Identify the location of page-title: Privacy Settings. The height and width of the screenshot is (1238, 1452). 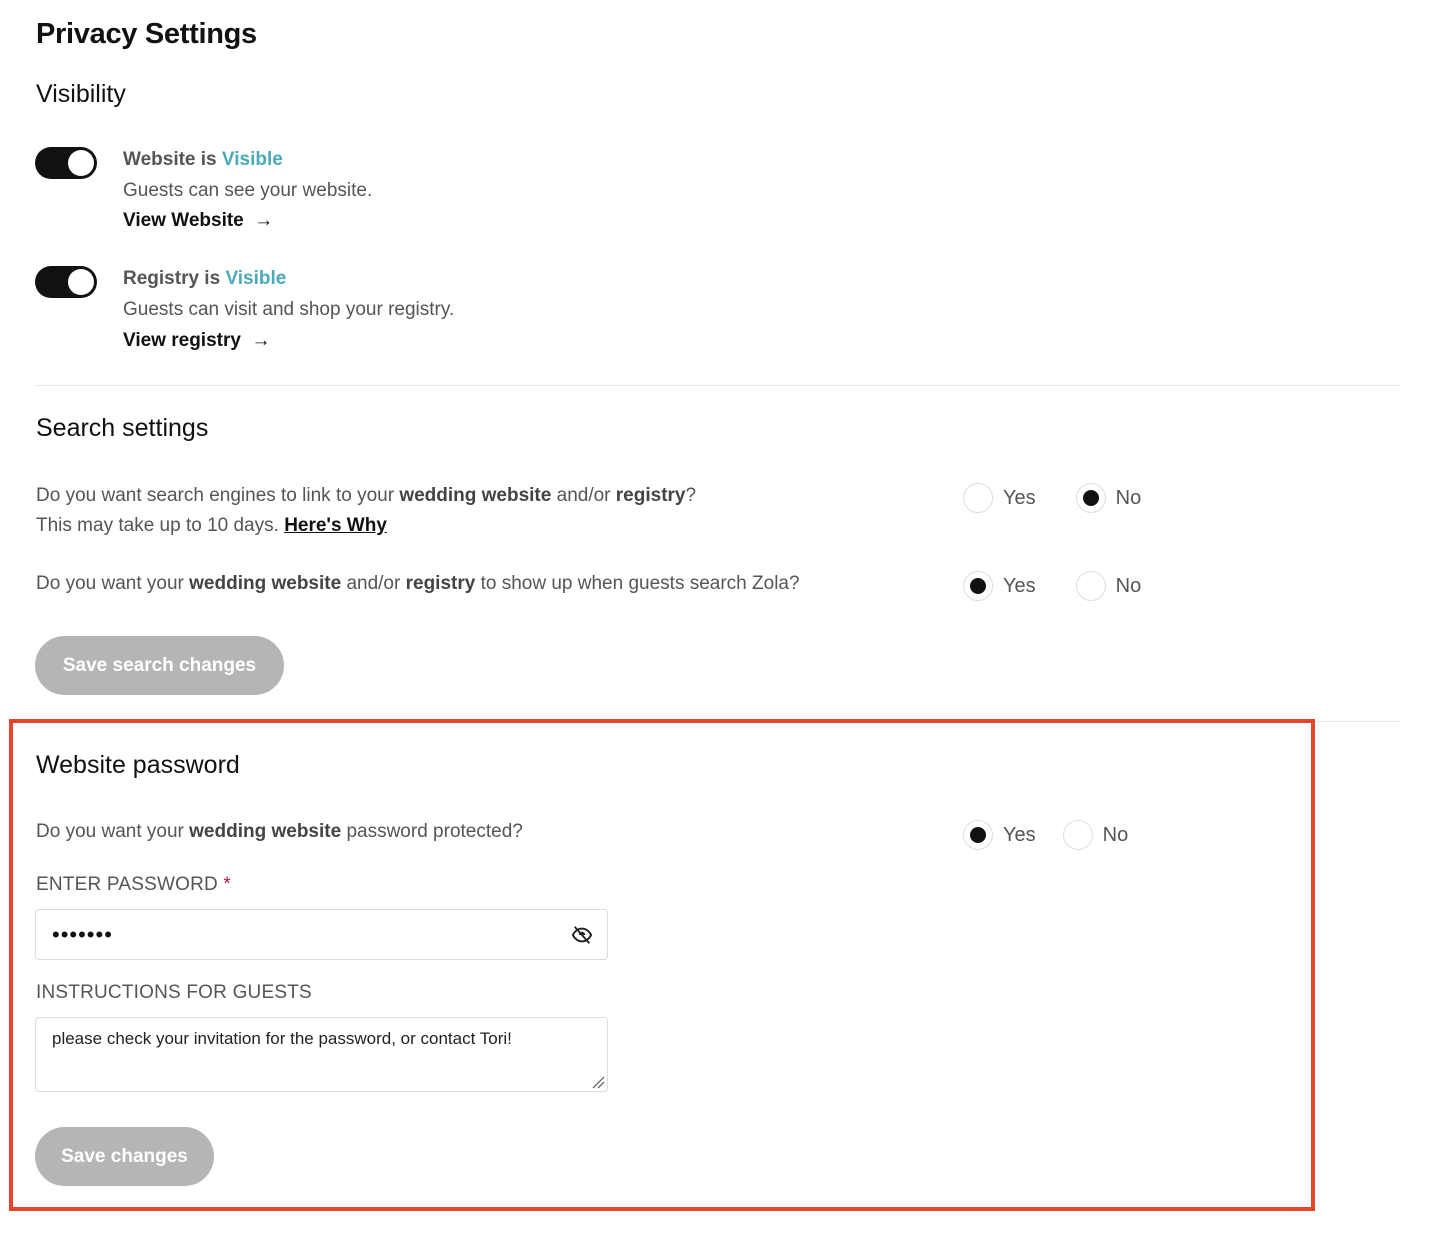
(146, 34).